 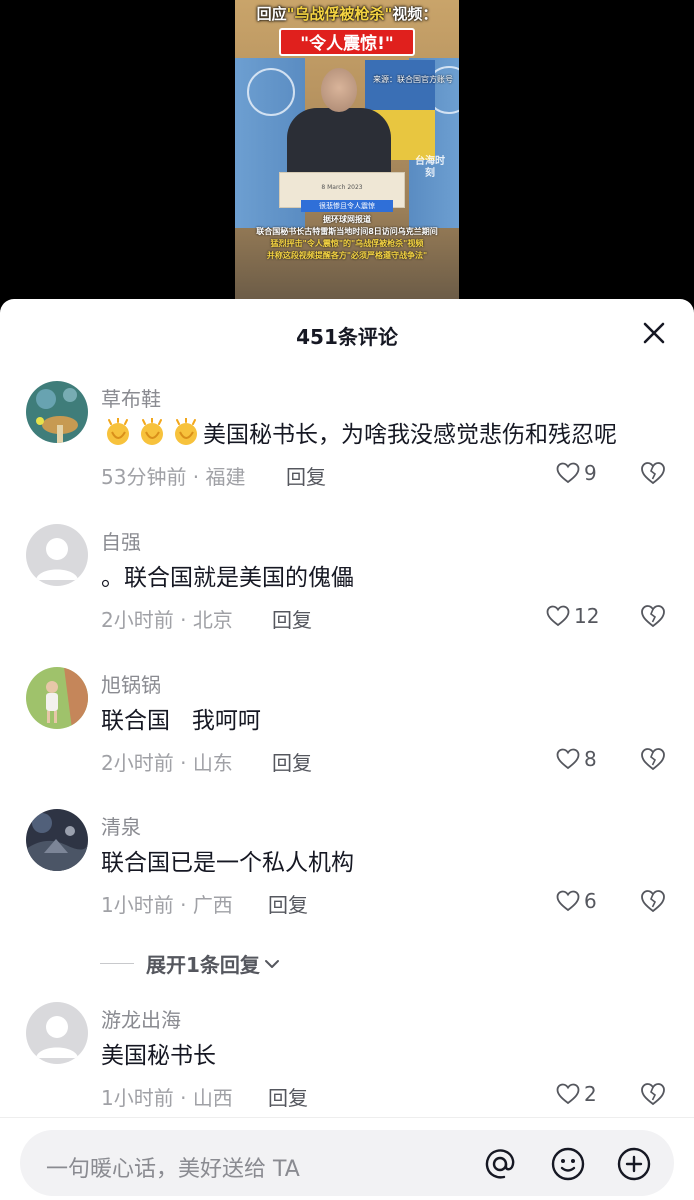 I want to click on video-source: 来源：联合国官方账号, so click(x=413, y=79).